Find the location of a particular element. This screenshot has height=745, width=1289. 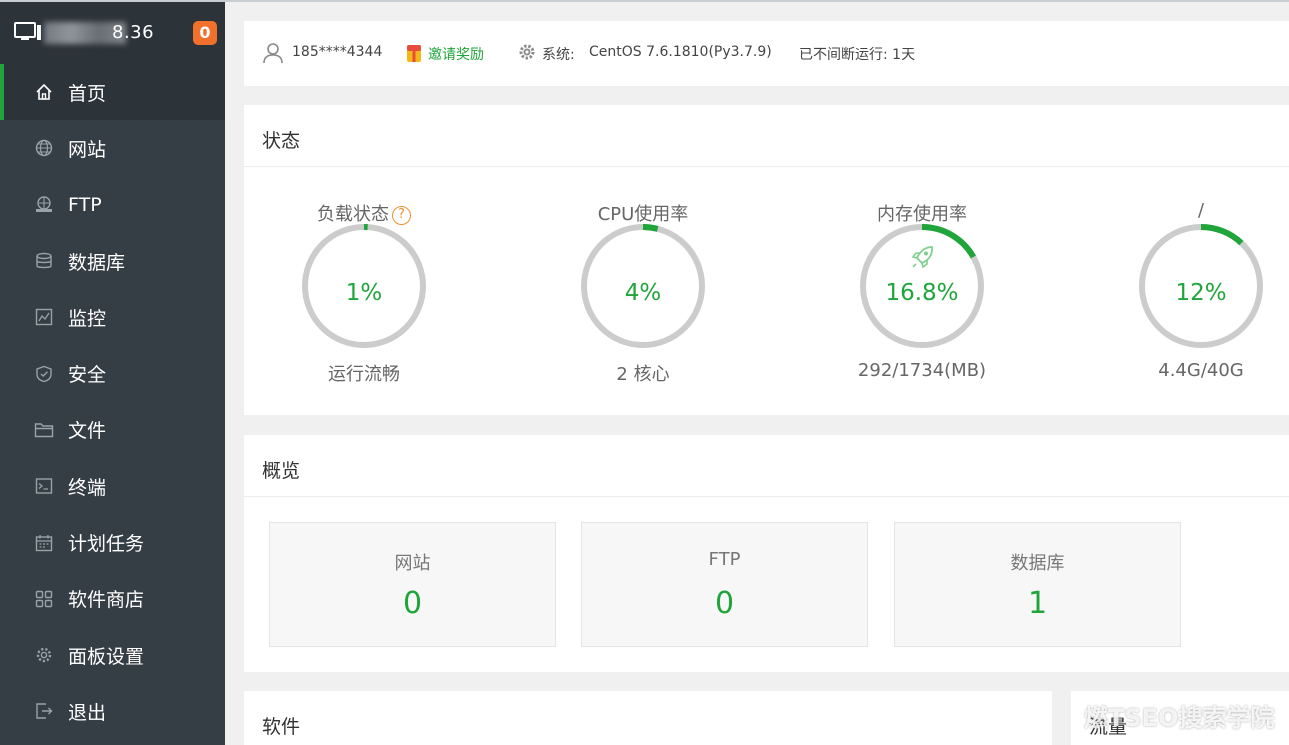

sidebar-header: 8.36 0 is located at coordinates (112, 32).